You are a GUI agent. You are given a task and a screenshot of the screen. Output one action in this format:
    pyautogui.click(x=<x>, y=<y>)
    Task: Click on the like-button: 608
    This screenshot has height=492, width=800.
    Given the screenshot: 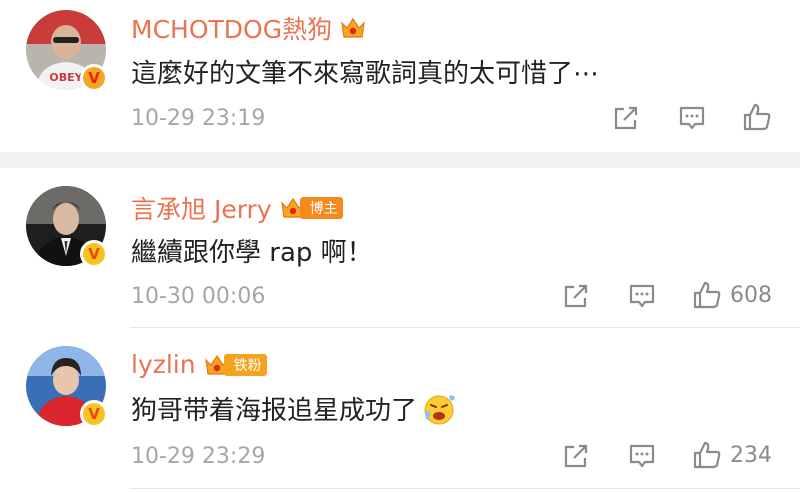 What is the action you would take?
    pyautogui.click(x=732, y=295)
    